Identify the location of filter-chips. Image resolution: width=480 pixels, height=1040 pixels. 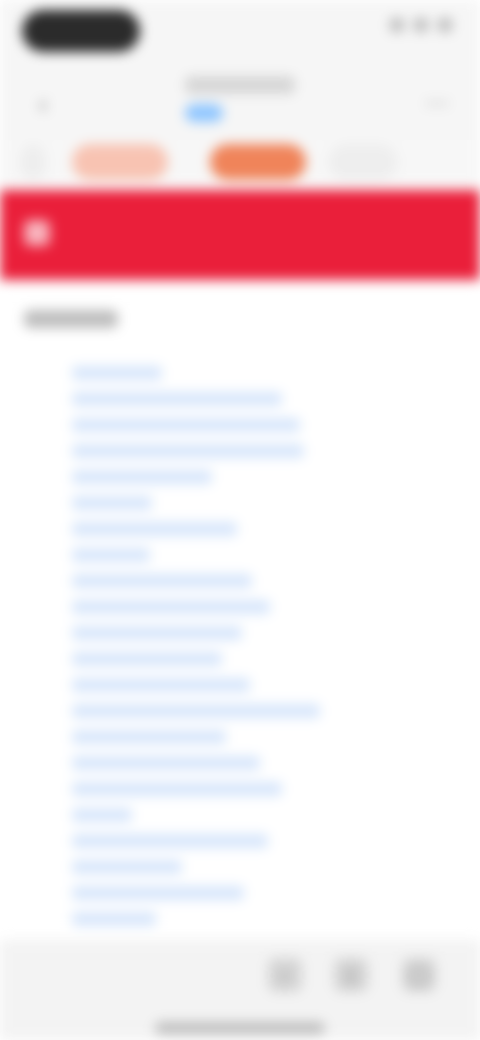
(240, 163).